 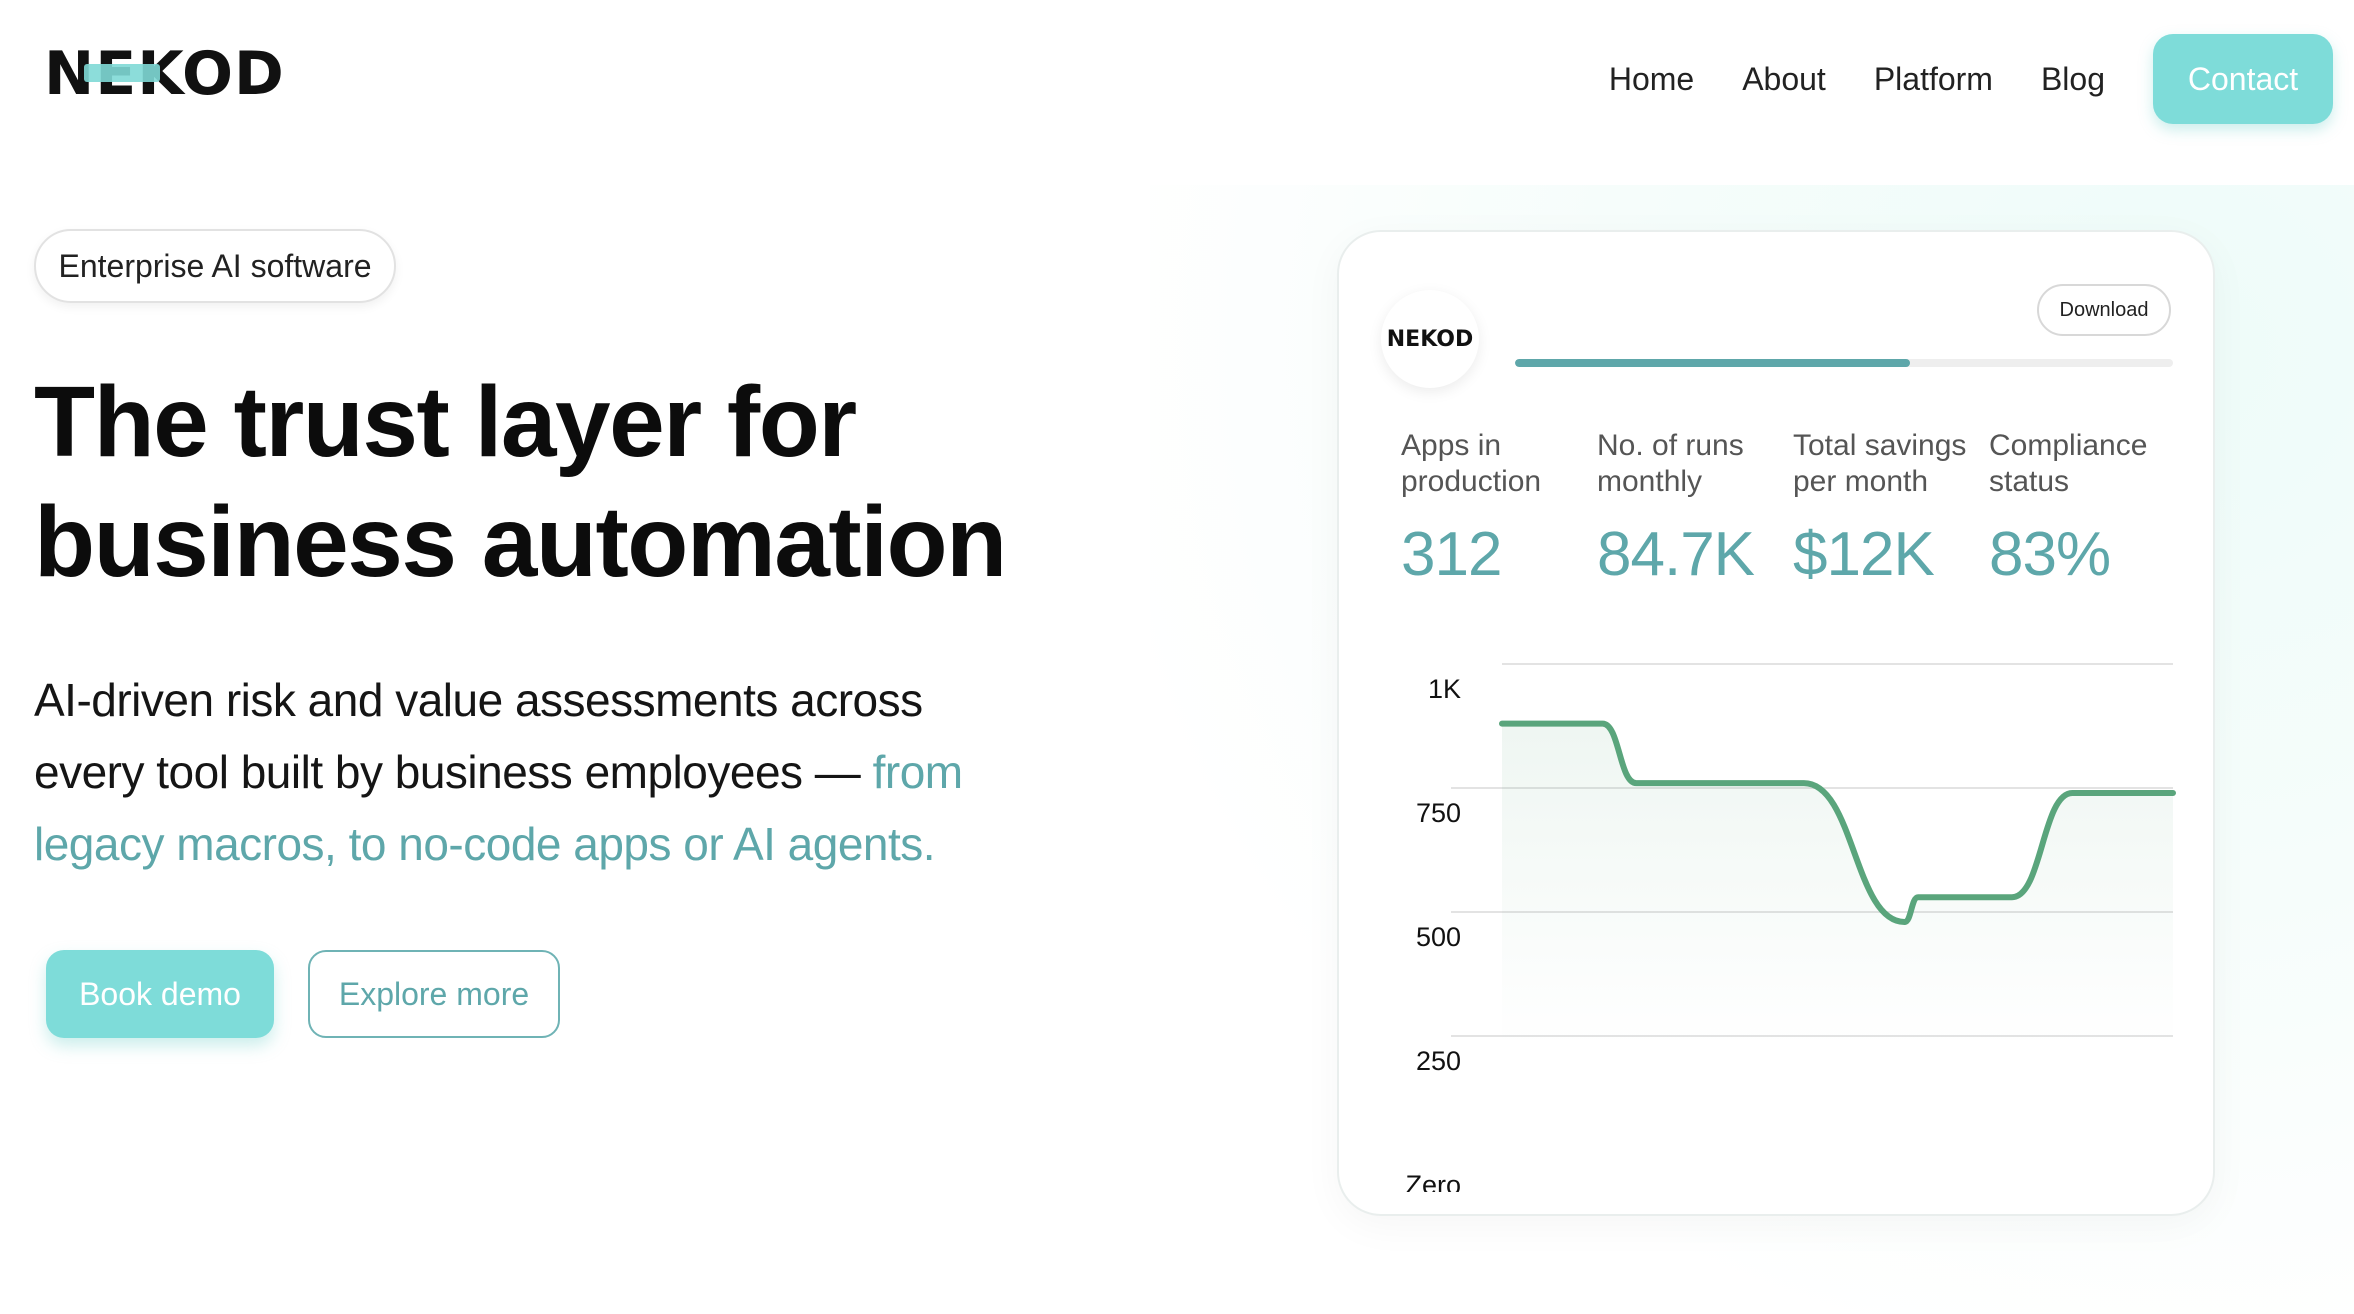 What do you see at coordinates (2050, 554) in the screenshot?
I see `stat-value: 83%` at bounding box center [2050, 554].